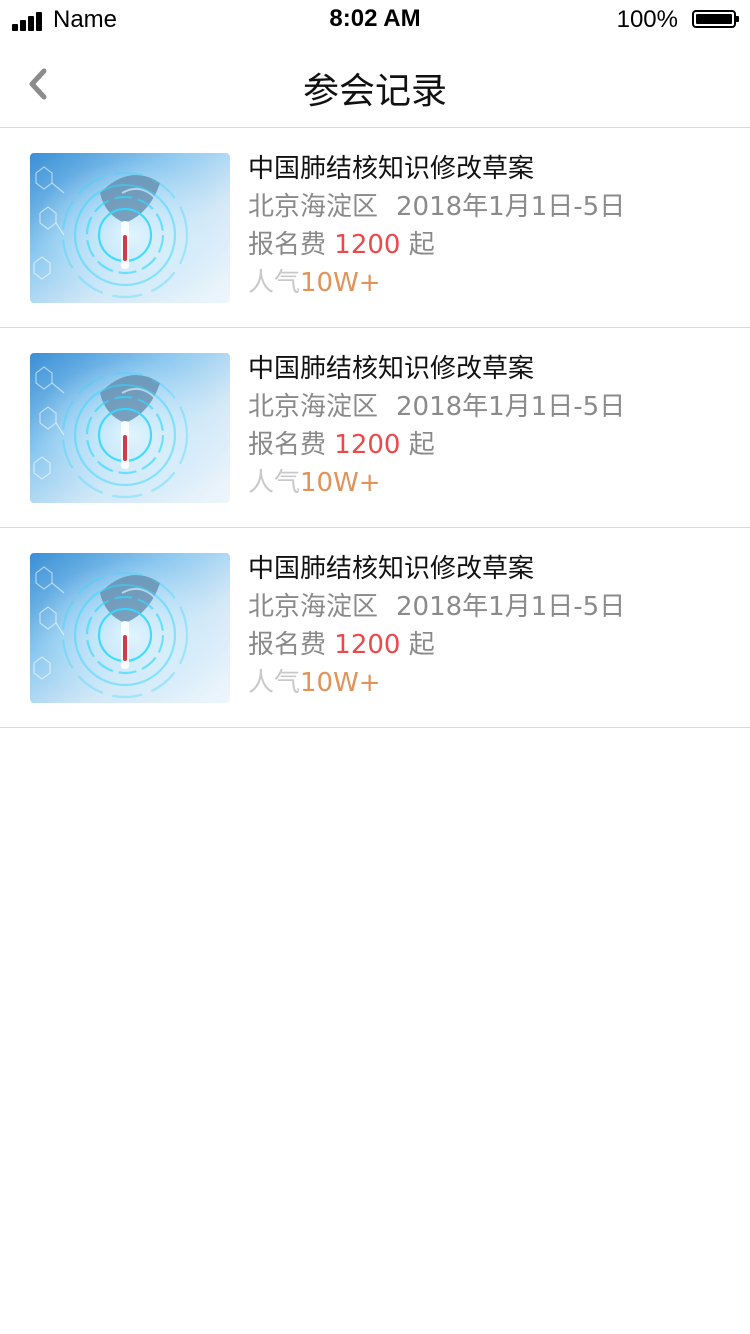 The image size is (750, 1334). I want to click on battery-percentage: 100%, so click(647, 19).